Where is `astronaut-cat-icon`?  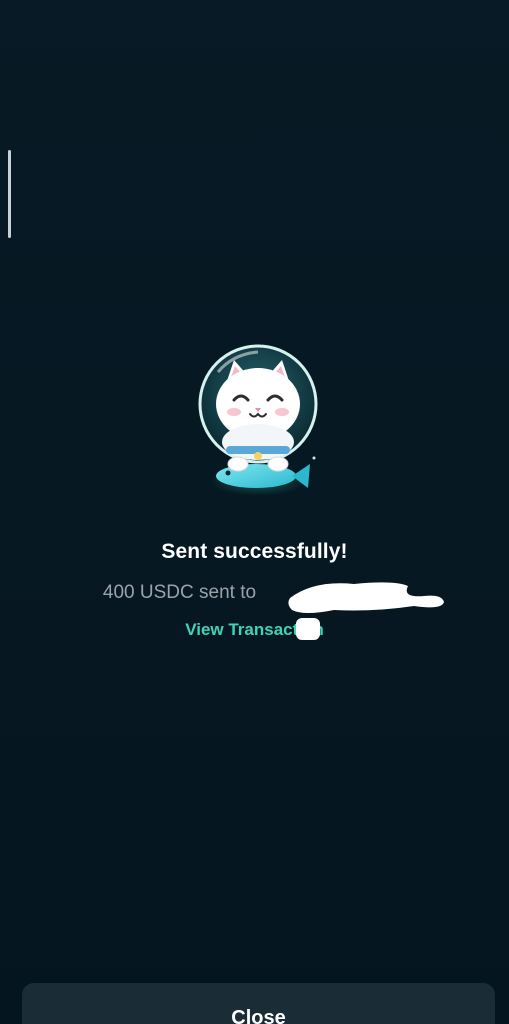
astronaut-cat-icon is located at coordinates (258, 420).